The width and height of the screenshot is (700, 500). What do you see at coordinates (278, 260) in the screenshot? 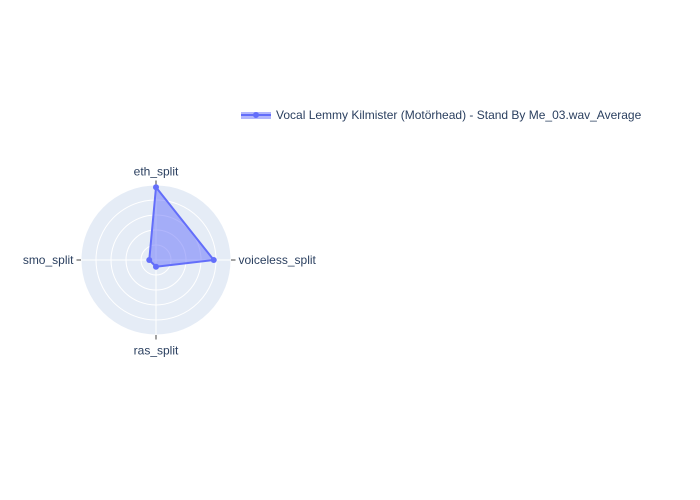
I see `axis-label-voiceless_split: voiceless_split` at bounding box center [278, 260].